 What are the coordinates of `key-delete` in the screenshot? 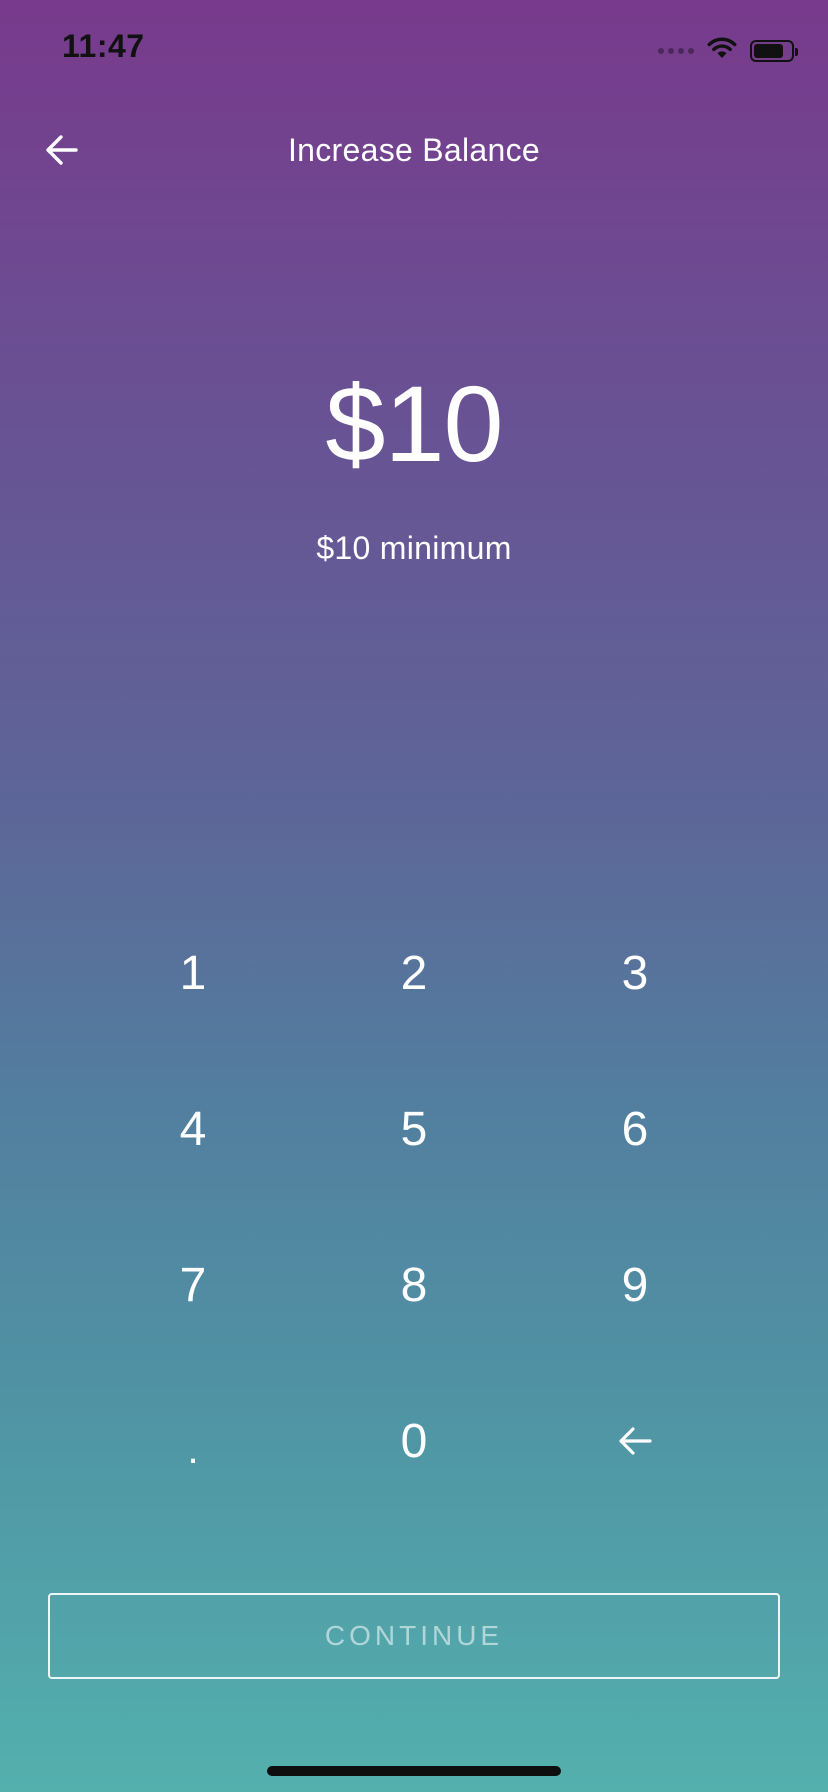 It's located at (635, 1441).